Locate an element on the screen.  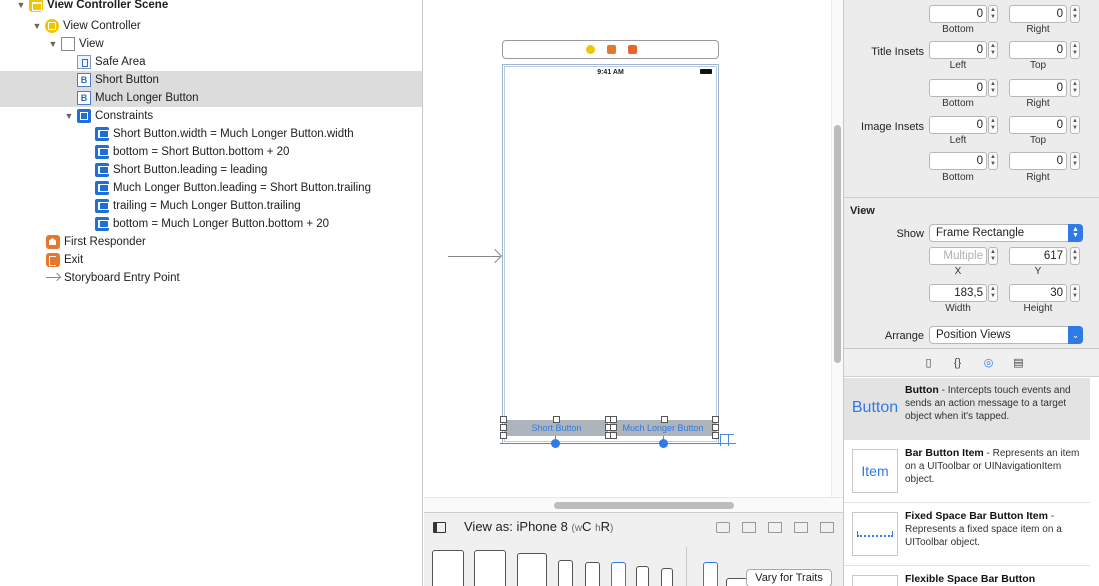
image-insets-right-field: 0 is located at coordinates (1038, 161).